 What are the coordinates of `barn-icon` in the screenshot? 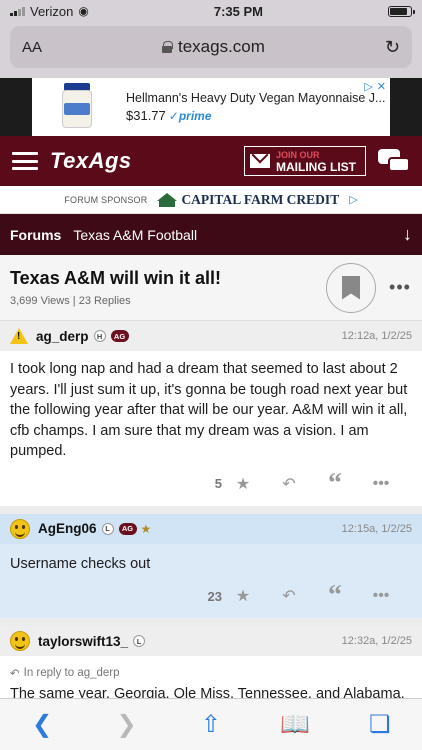 It's located at (167, 199).